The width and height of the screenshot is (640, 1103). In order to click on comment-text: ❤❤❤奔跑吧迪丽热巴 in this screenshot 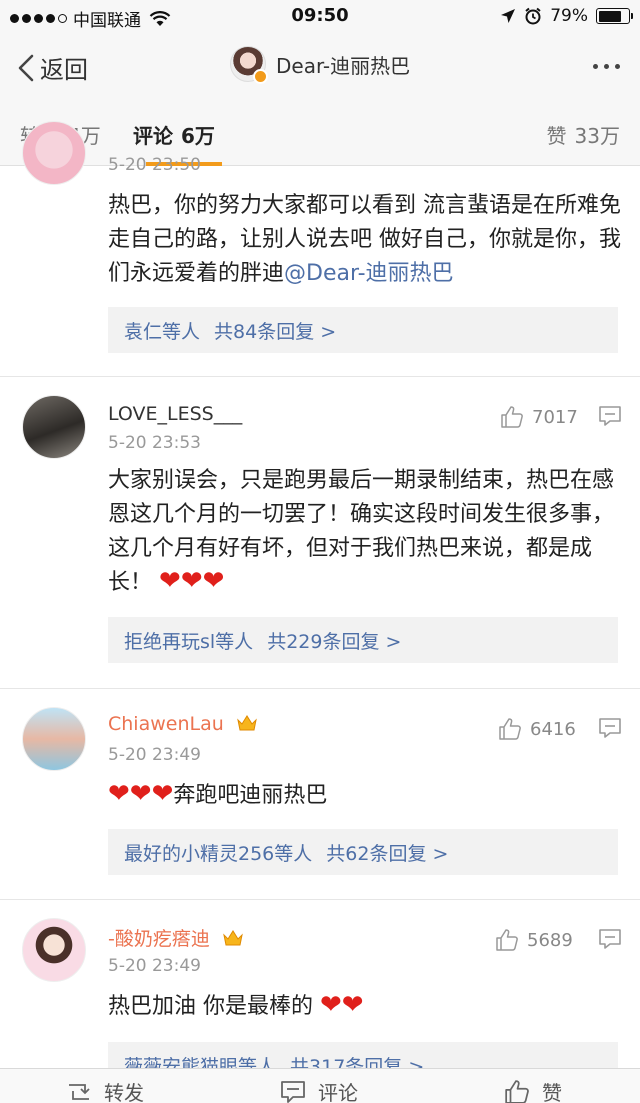, I will do `click(365, 796)`.